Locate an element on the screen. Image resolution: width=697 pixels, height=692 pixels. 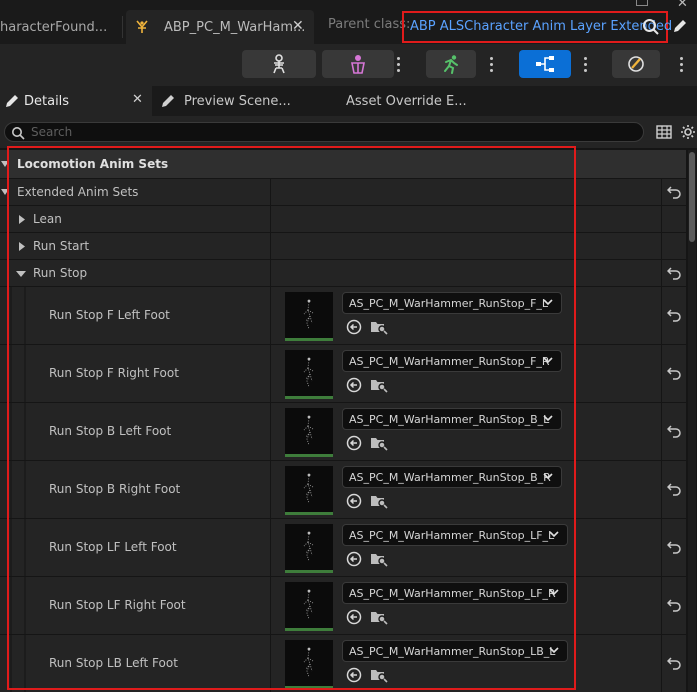
category-locomotion-anim-sets: Locomotion Anim Sets is located at coordinates (343, 164).